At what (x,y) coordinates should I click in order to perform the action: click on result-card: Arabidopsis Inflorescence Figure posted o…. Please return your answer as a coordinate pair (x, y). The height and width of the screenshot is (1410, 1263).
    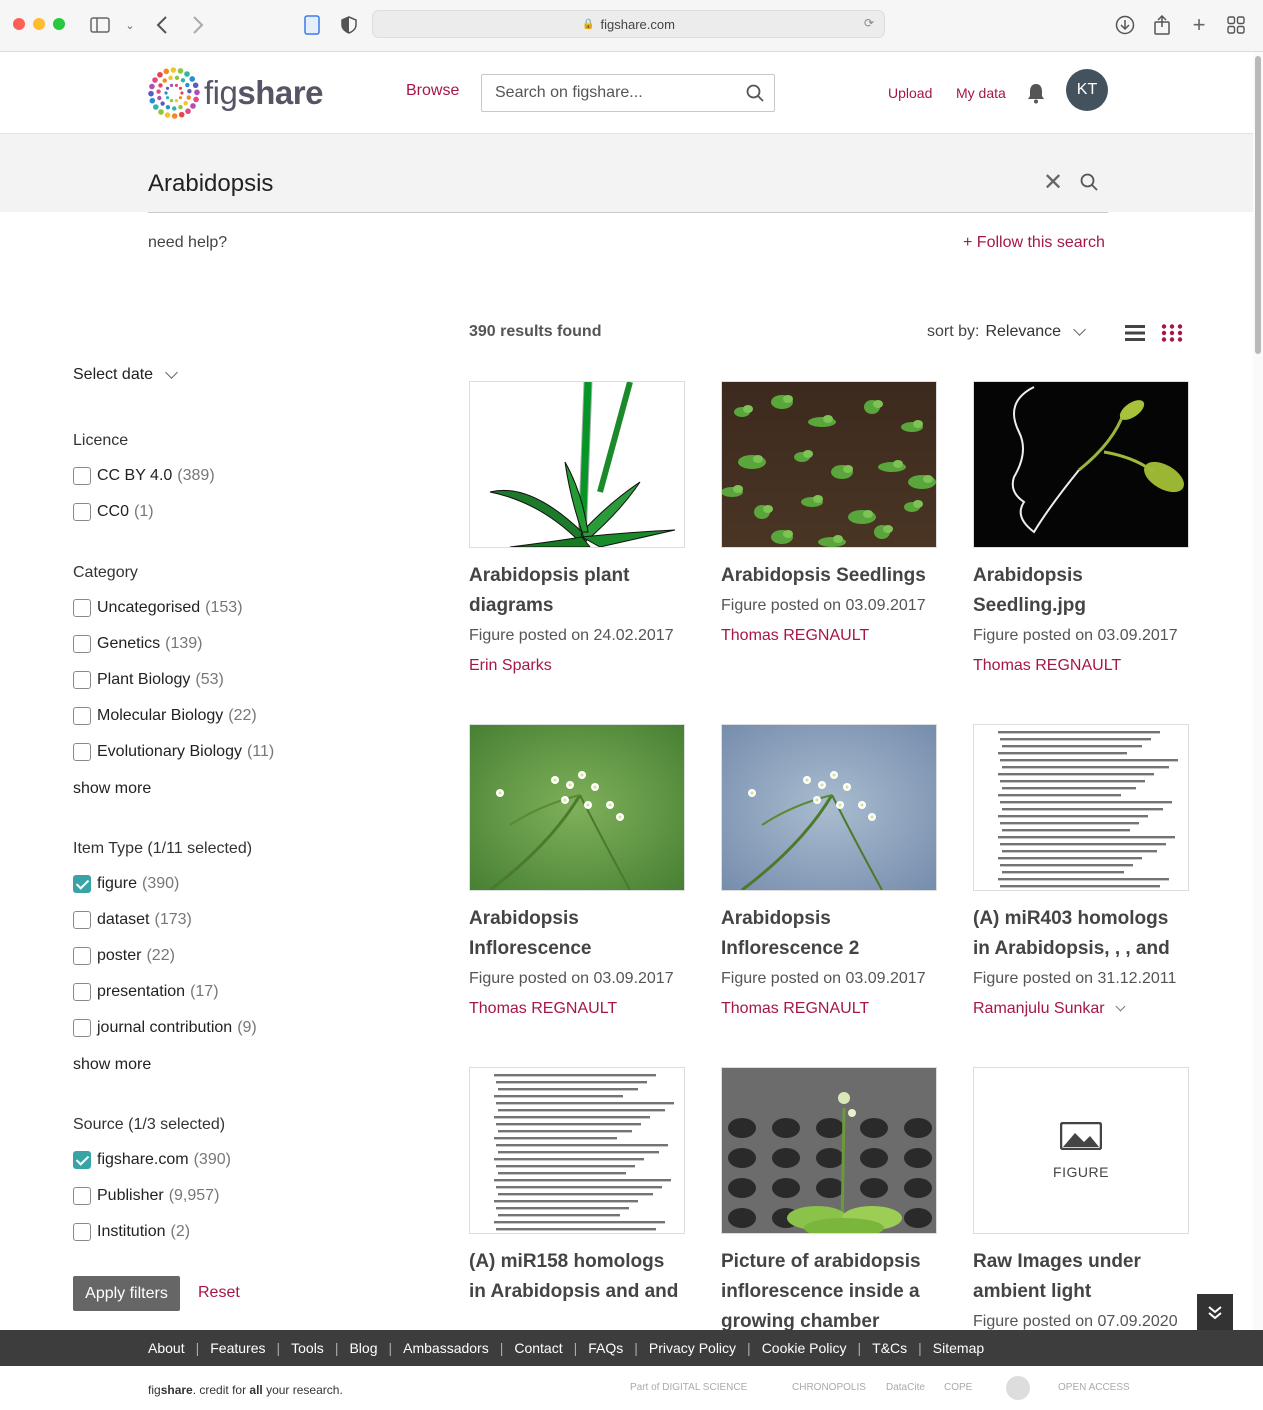
    Looking at the image, I should click on (577, 874).